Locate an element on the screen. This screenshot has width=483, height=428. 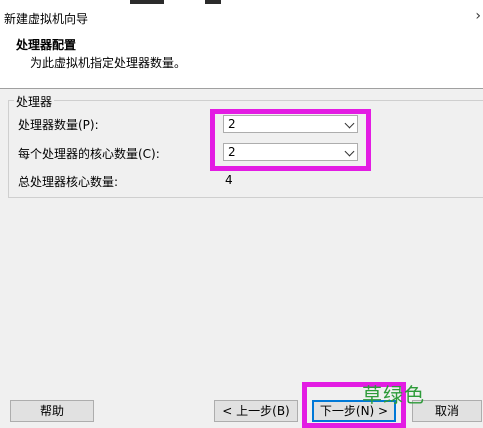
help-button: 帮助 is located at coordinates (52, 411).